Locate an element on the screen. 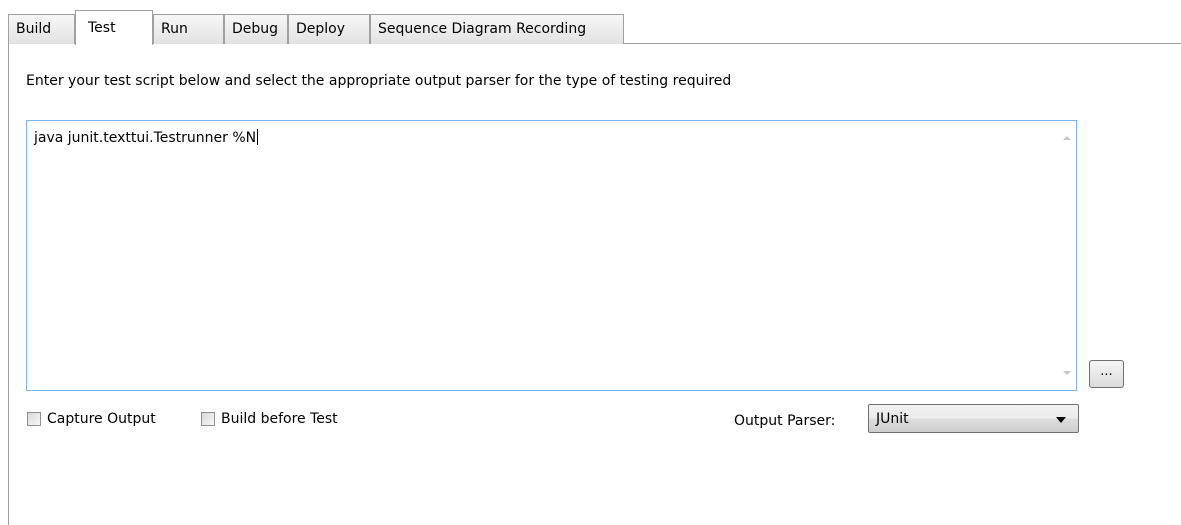  test-script-value: java junit.texttui.Testrunner %N is located at coordinates (145, 138).